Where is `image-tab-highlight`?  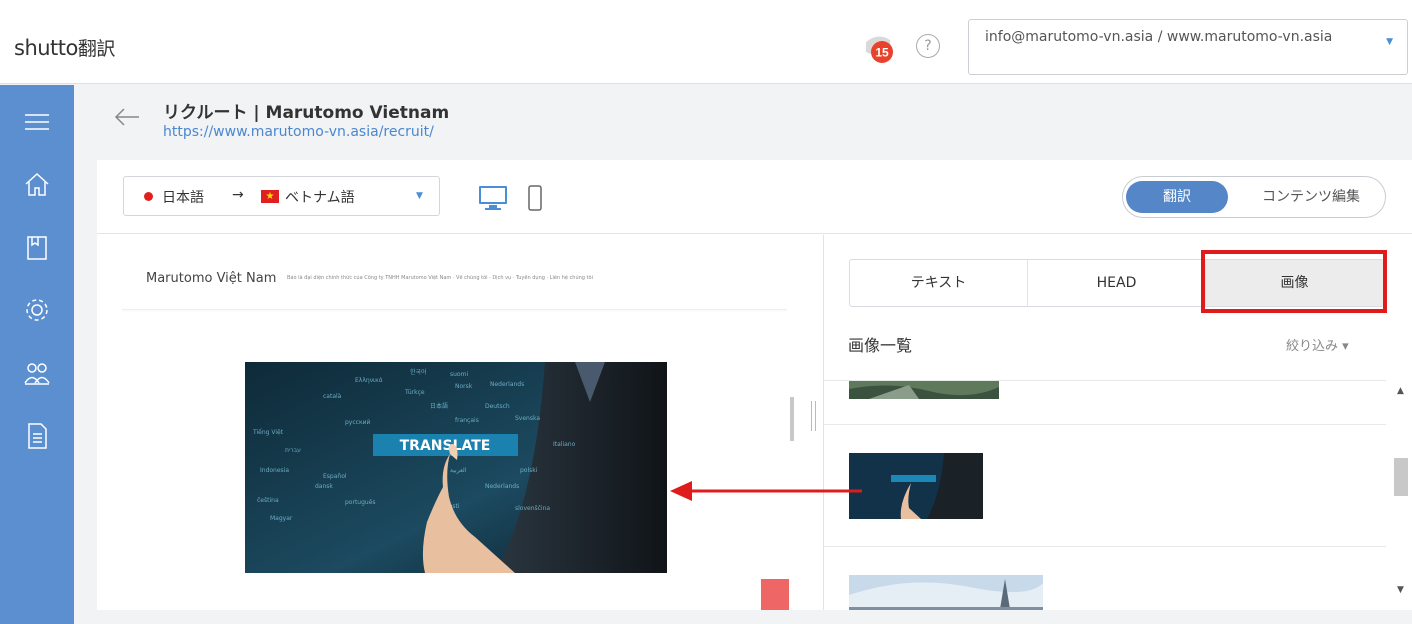 image-tab-highlight is located at coordinates (1294, 281).